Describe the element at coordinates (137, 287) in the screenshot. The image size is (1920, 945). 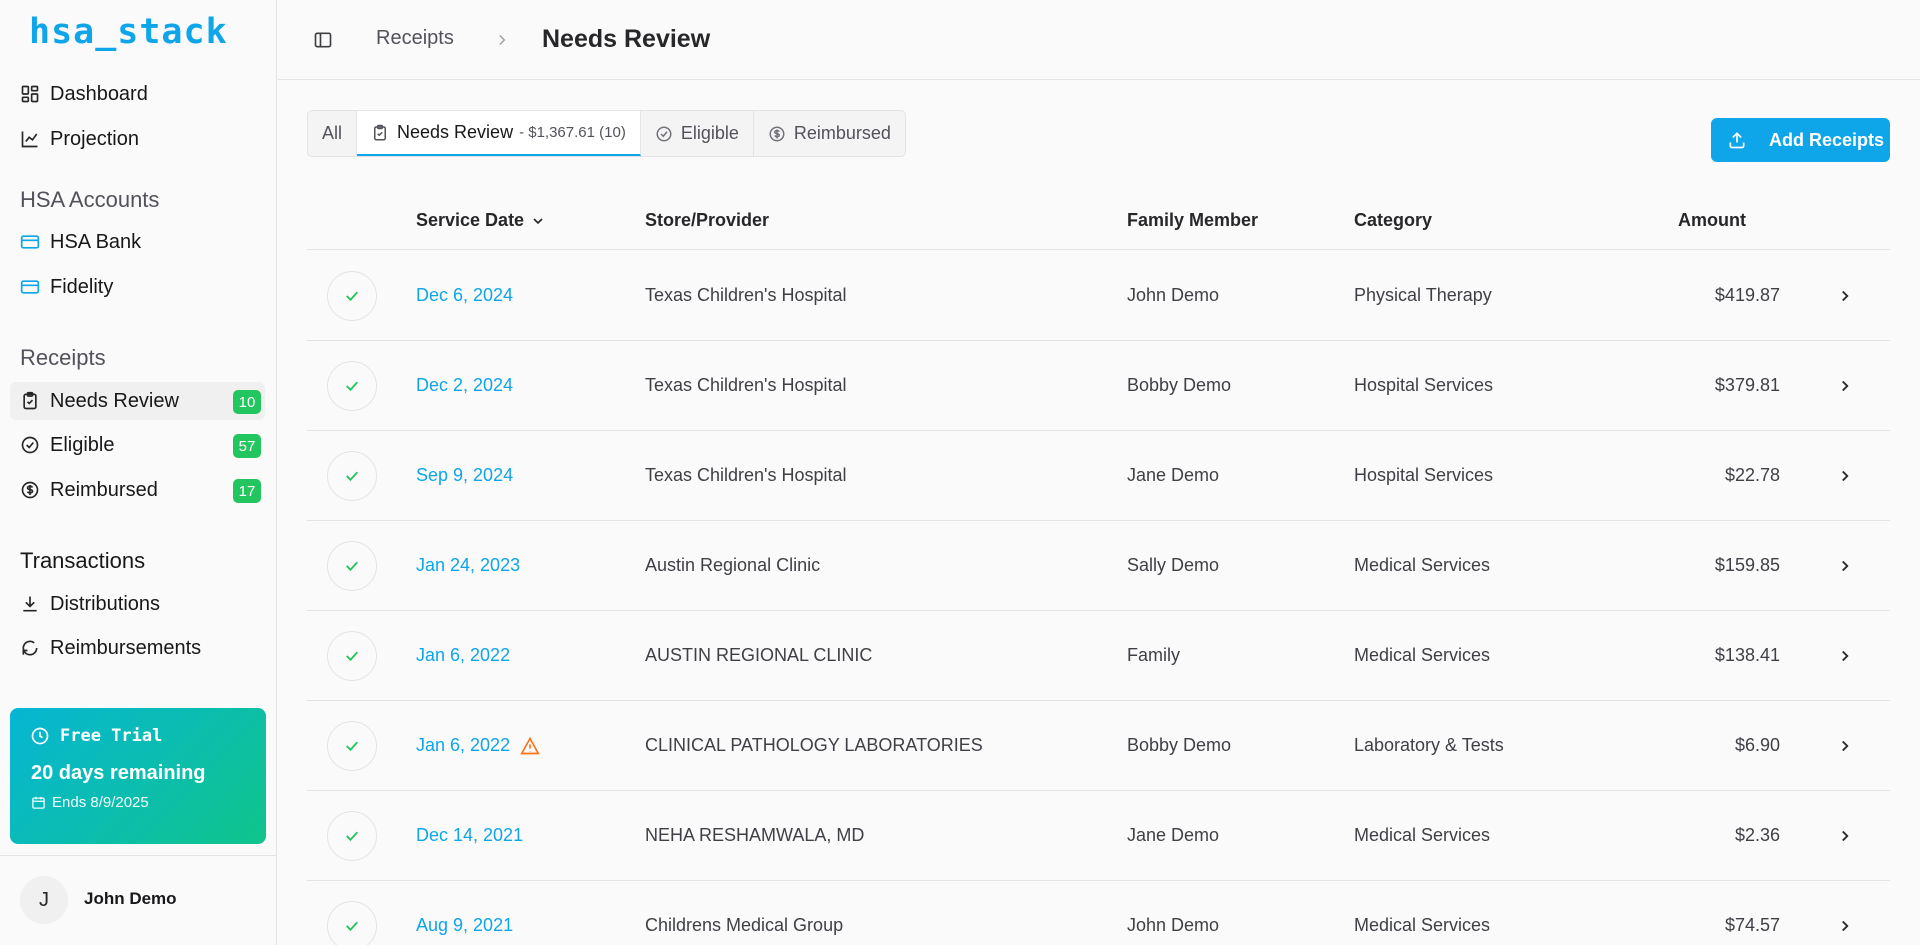
I see `sidebar-item-fidelity: Fidelity` at that location.